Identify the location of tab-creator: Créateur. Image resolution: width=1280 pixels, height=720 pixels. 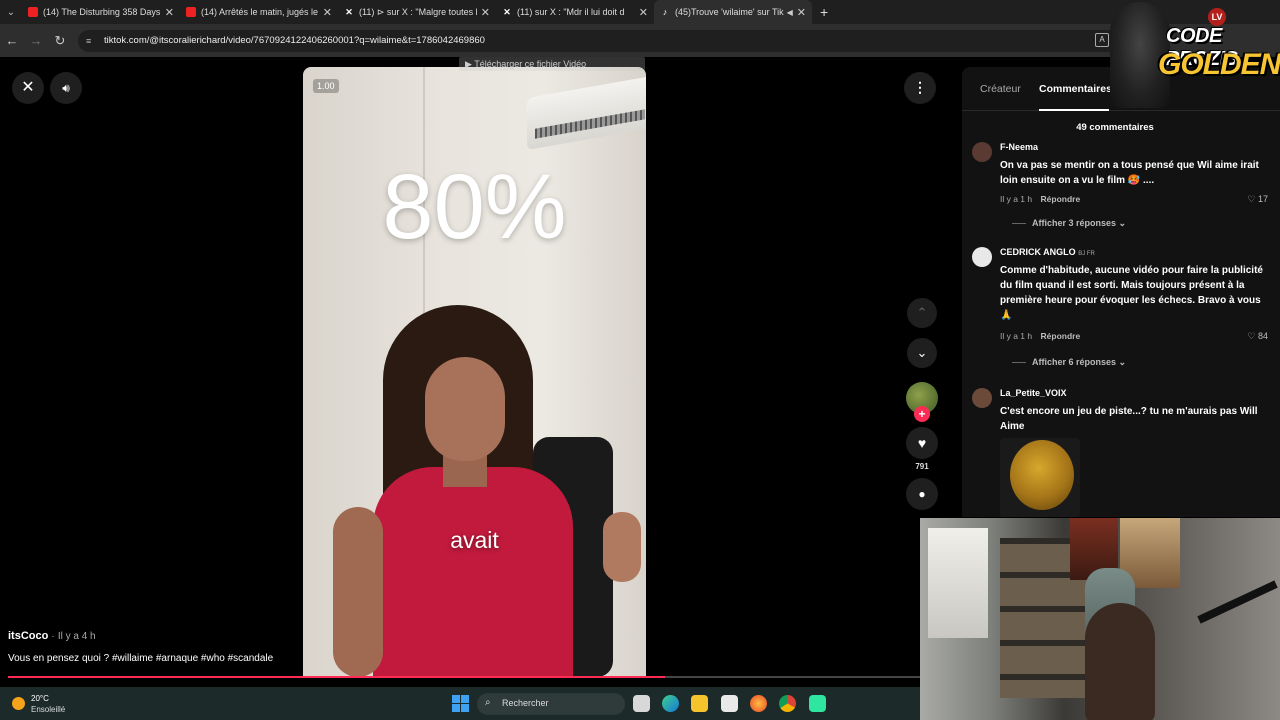
(1000, 89).